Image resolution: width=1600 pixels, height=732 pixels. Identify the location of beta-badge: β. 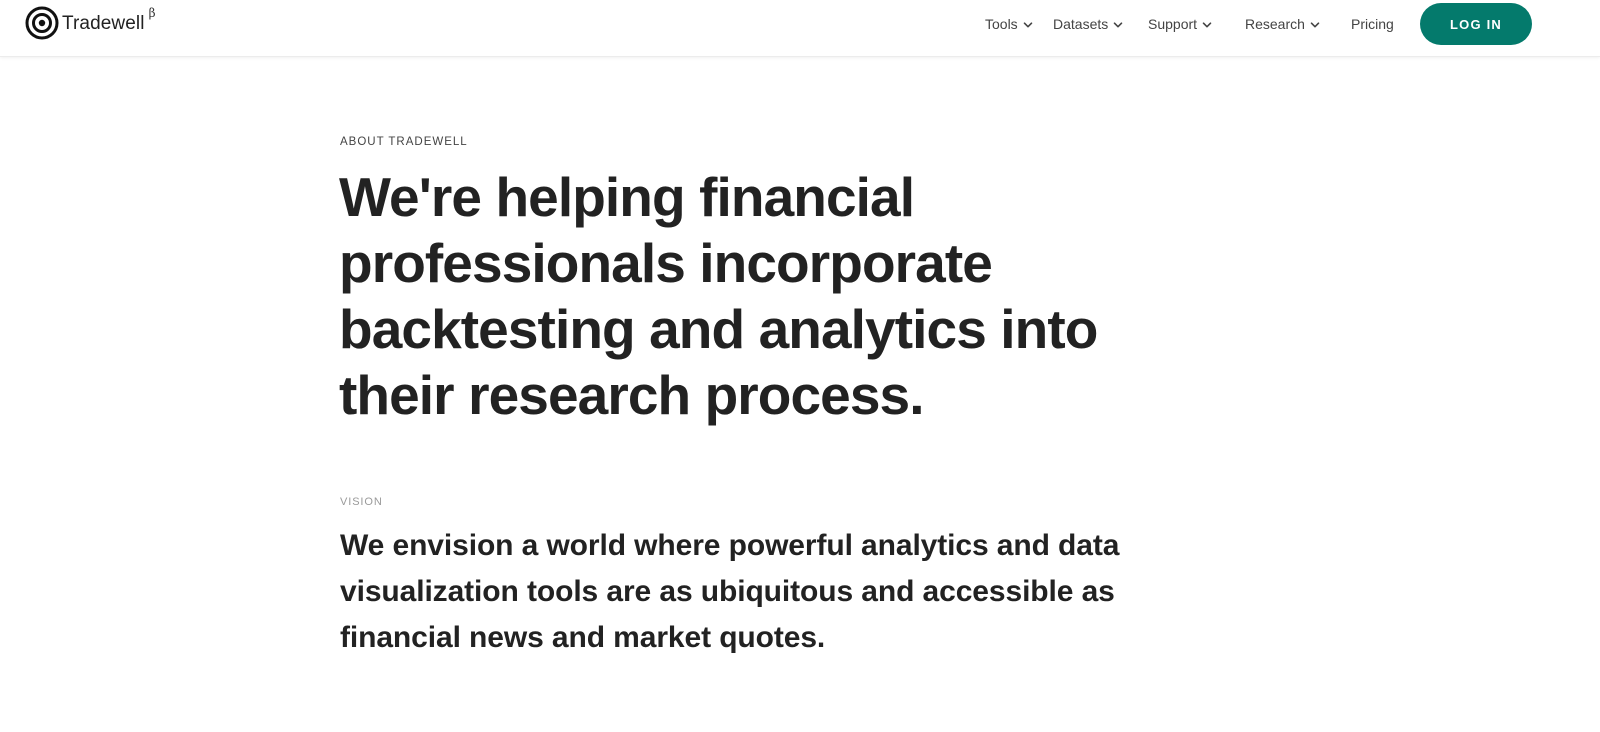
(152, 13).